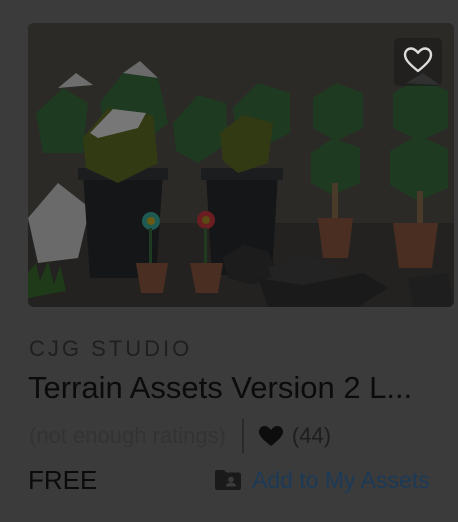 The height and width of the screenshot is (522, 458). Describe the element at coordinates (311, 435) in the screenshot. I see `favorites-count: (44)` at that location.